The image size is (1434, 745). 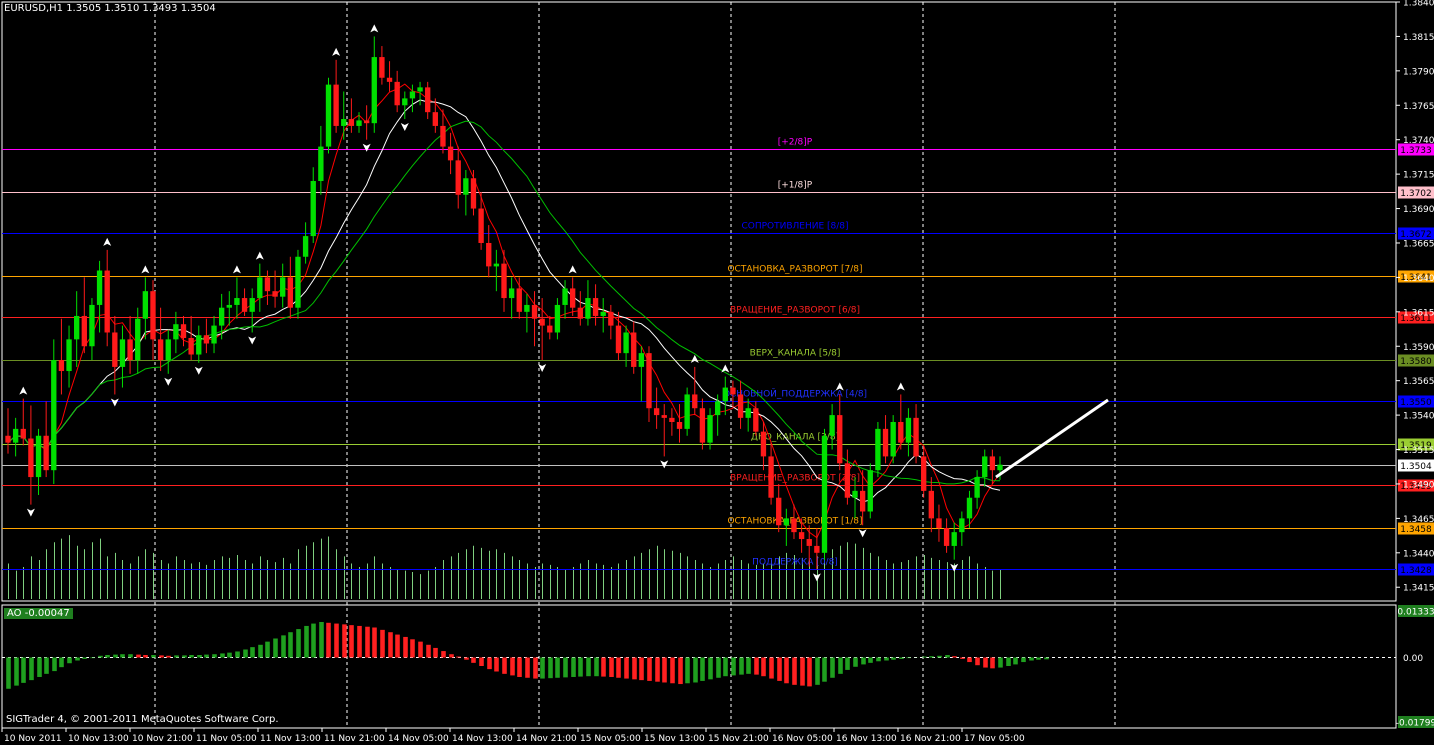 What do you see at coordinates (162, 739) in the screenshot?
I see `x-tick-label: 10 Nov 21:00` at bounding box center [162, 739].